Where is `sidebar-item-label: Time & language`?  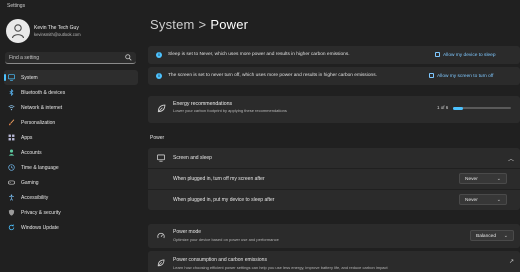 sidebar-item-label: Time & language is located at coordinates (40, 168).